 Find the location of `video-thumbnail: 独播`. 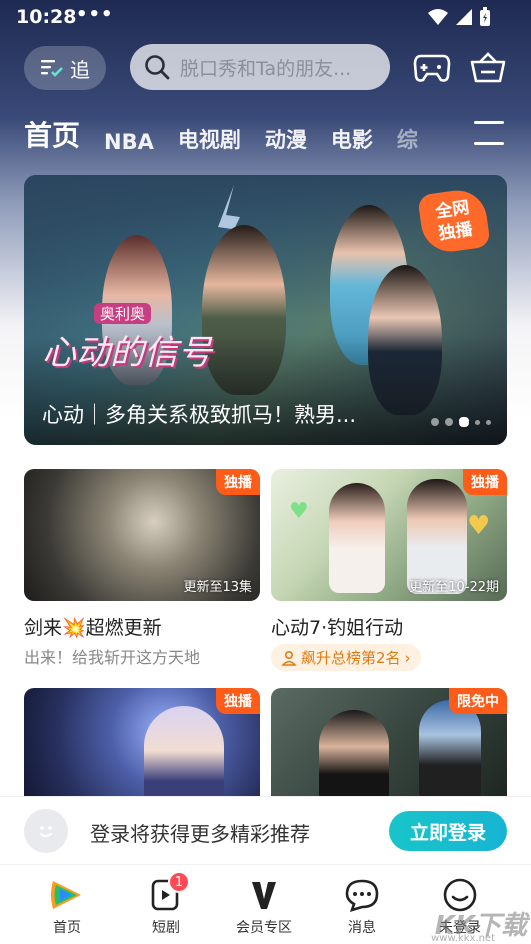

video-thumbnail: 独播 is located at coordinates (142, 743).